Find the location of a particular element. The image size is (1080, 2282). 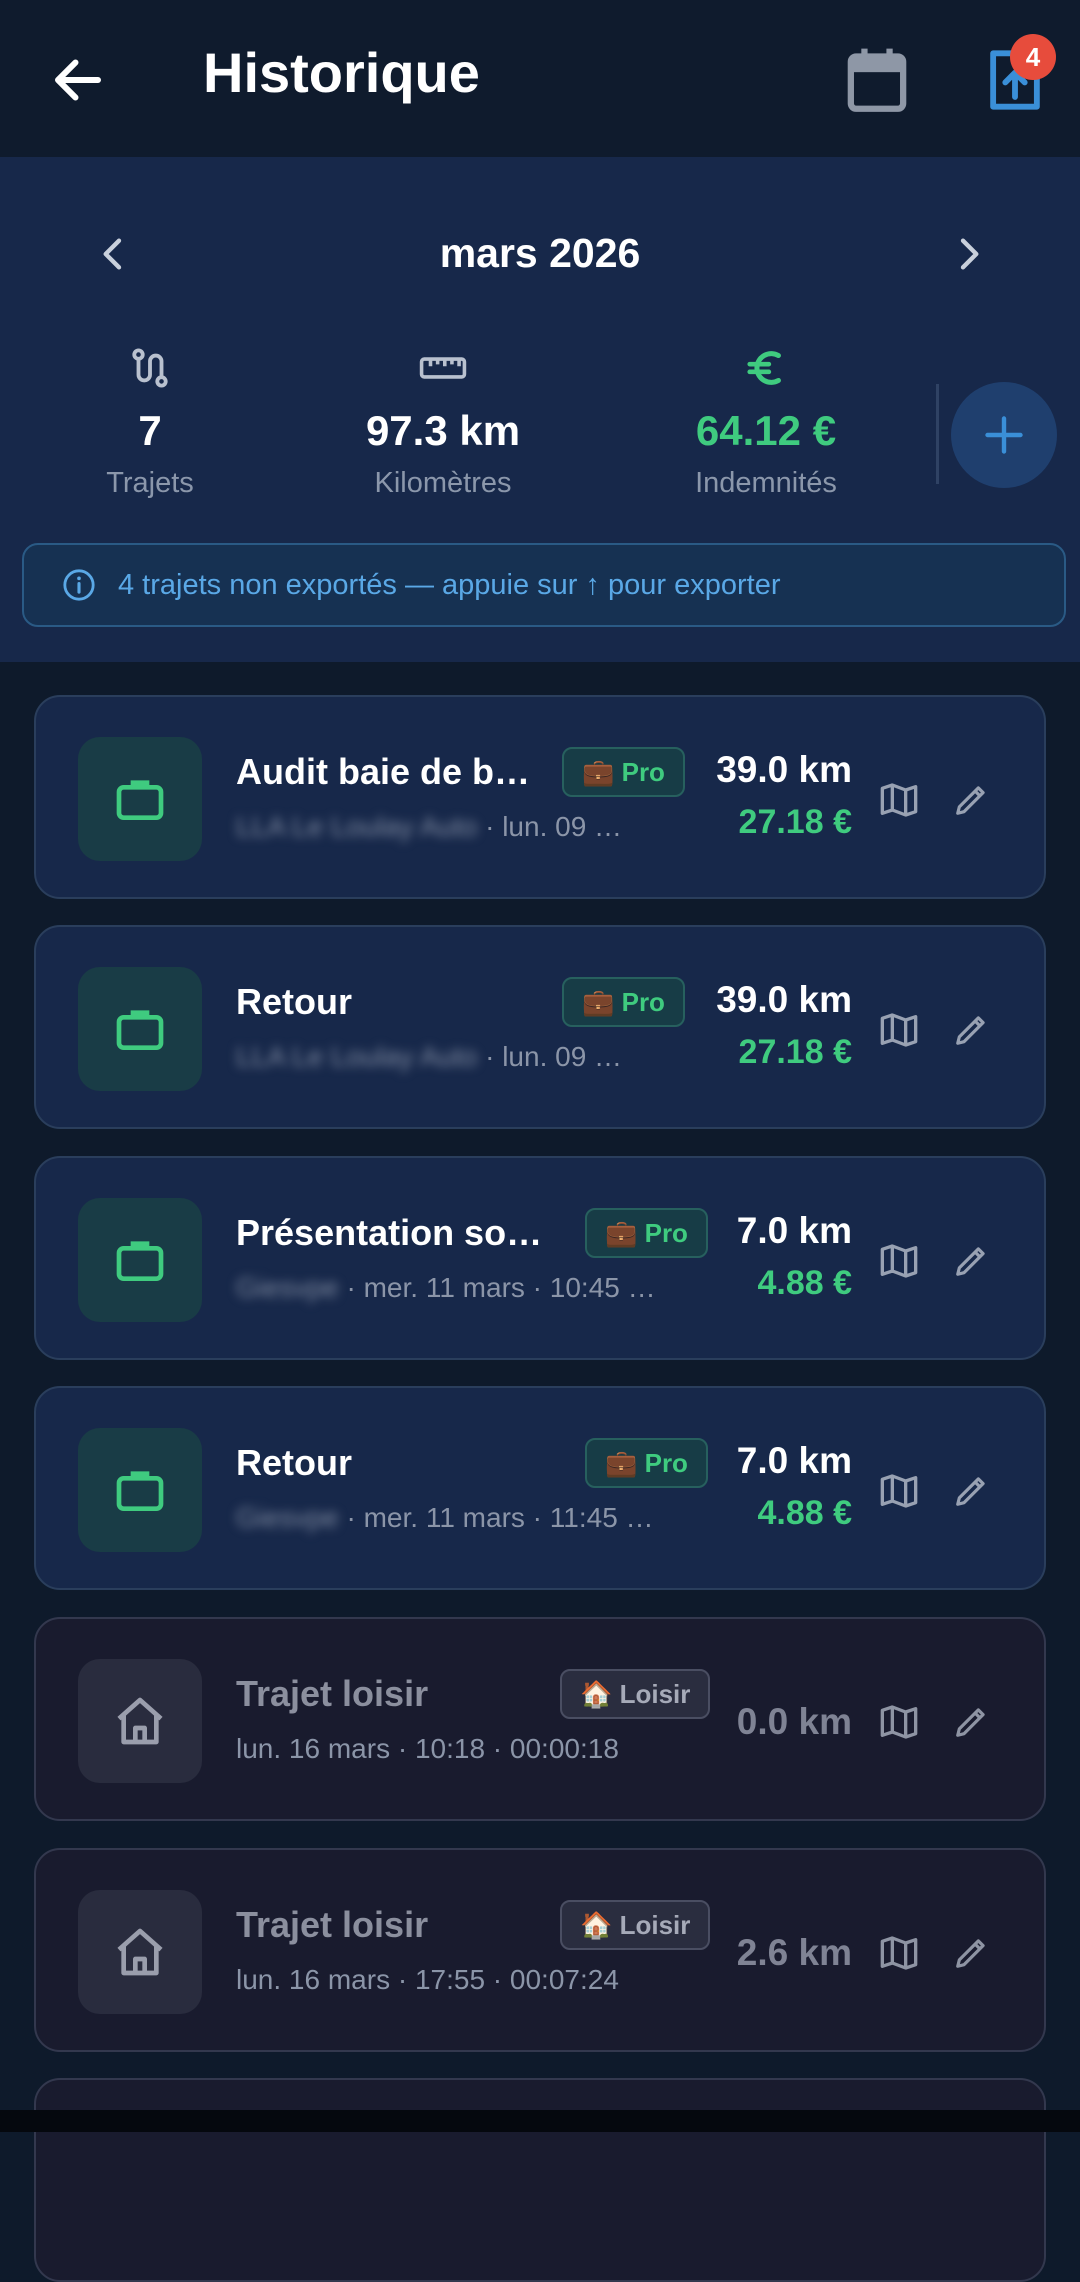

next-month-chevron-icon is located at coordinates (968, 254).